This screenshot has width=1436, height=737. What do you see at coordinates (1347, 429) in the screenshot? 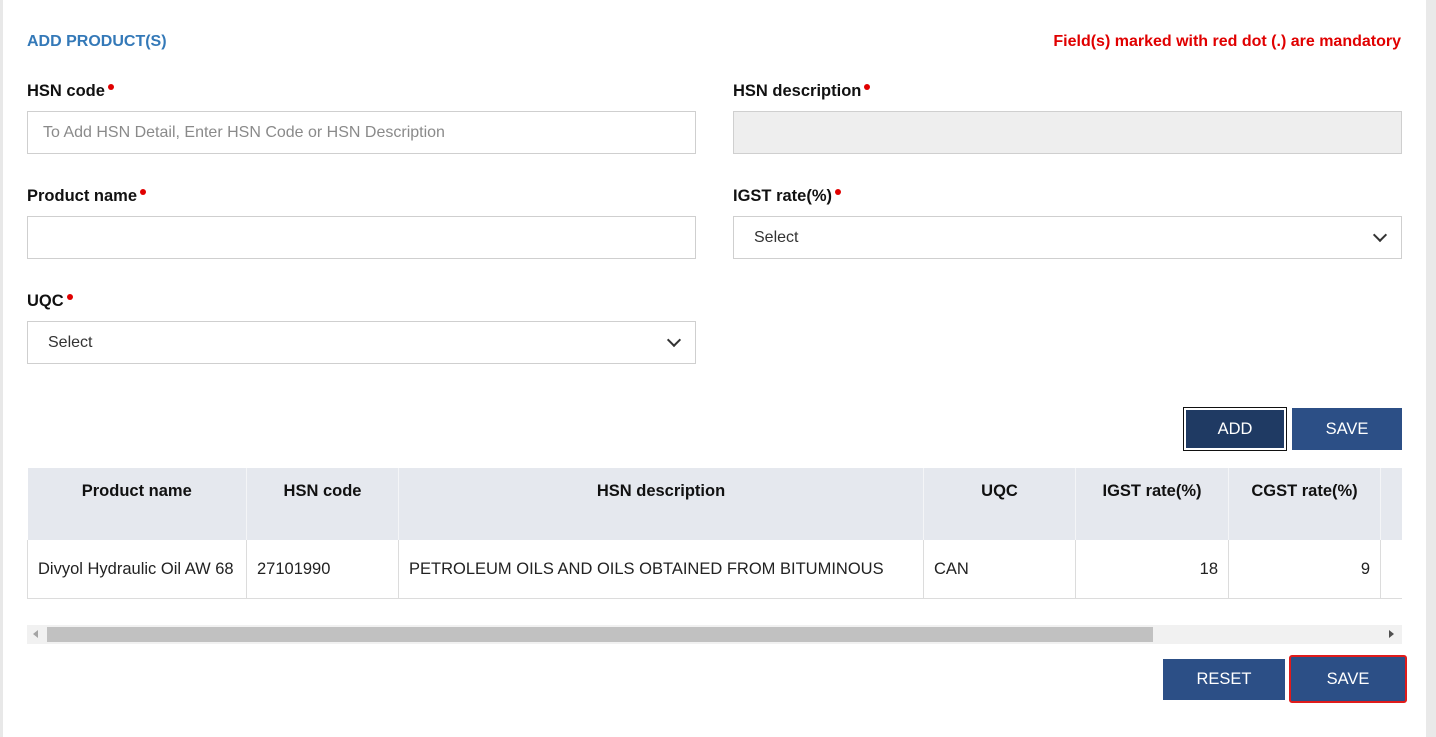
I see `save-top-button: SAVE` at bounding box center [1347, 429].